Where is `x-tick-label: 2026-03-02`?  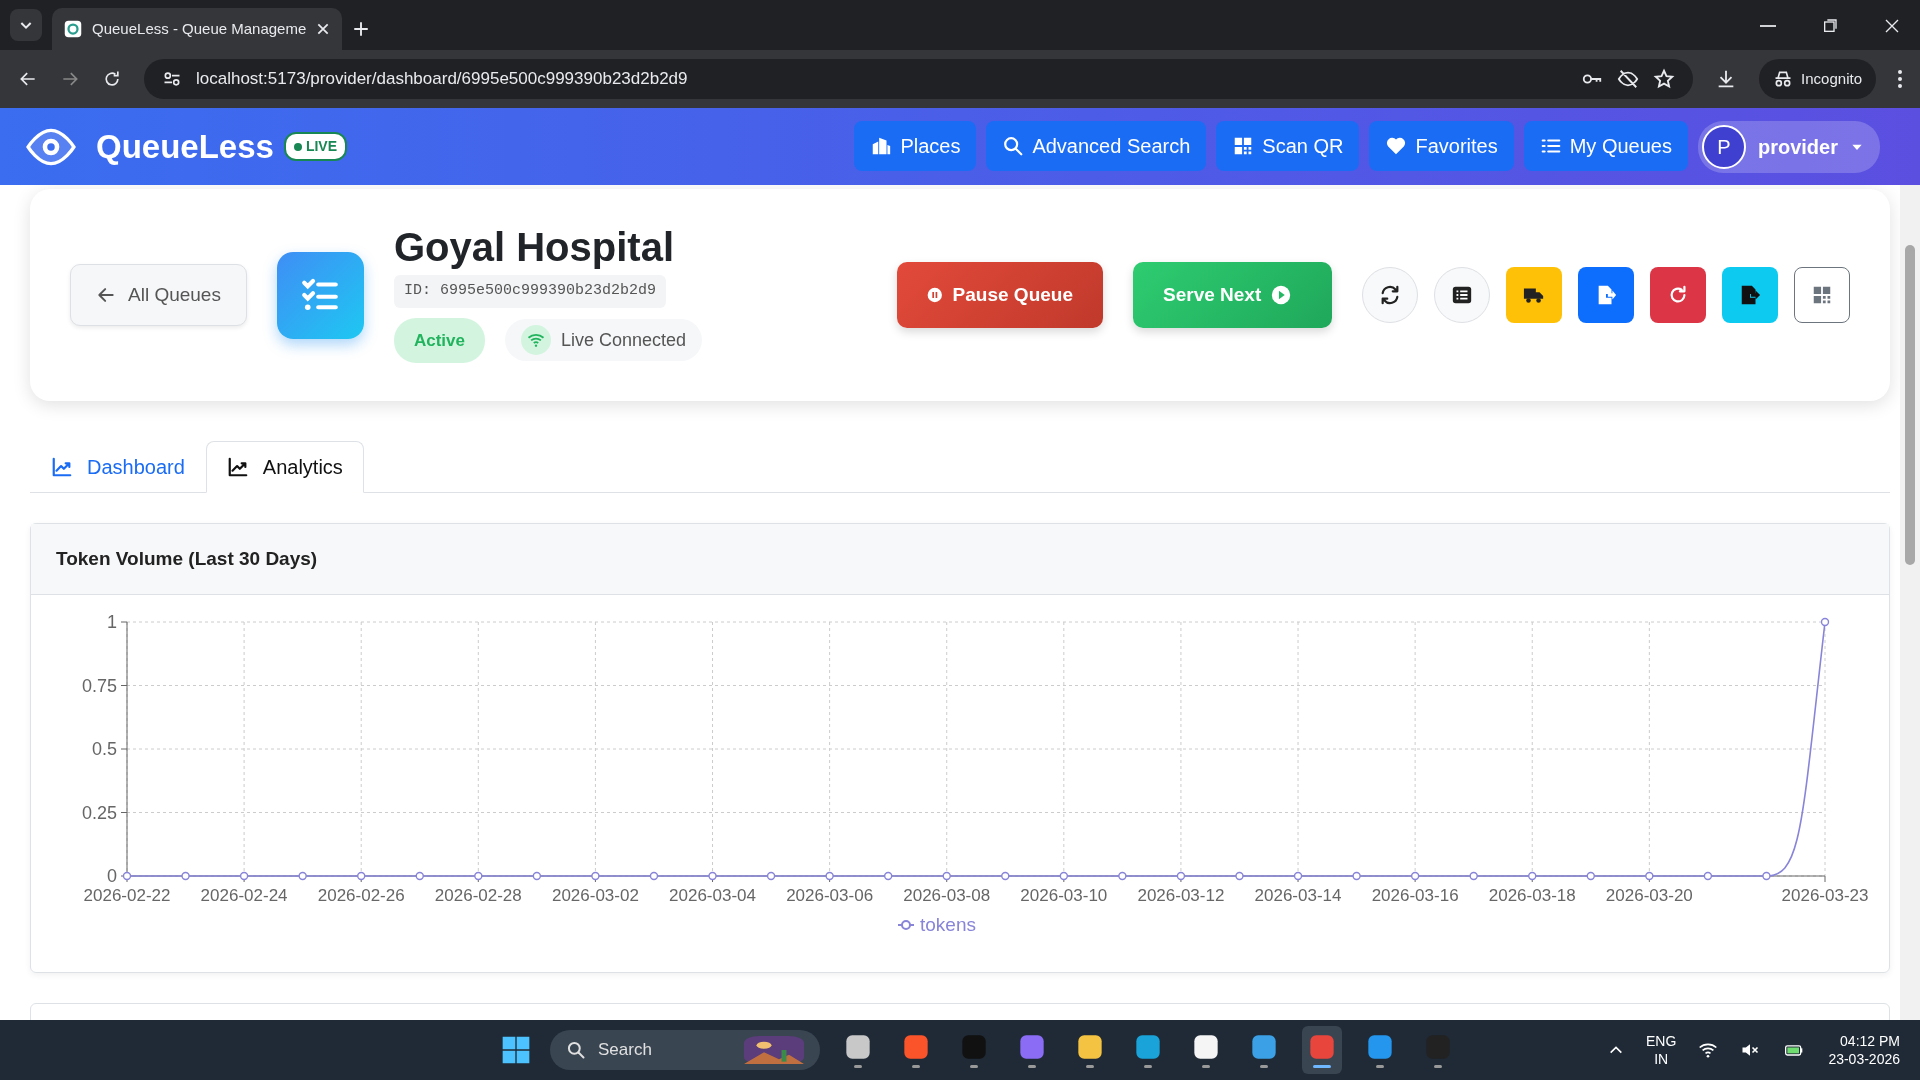
x-tick-label: 2026-03-02 is located at coordinates (595, 895).